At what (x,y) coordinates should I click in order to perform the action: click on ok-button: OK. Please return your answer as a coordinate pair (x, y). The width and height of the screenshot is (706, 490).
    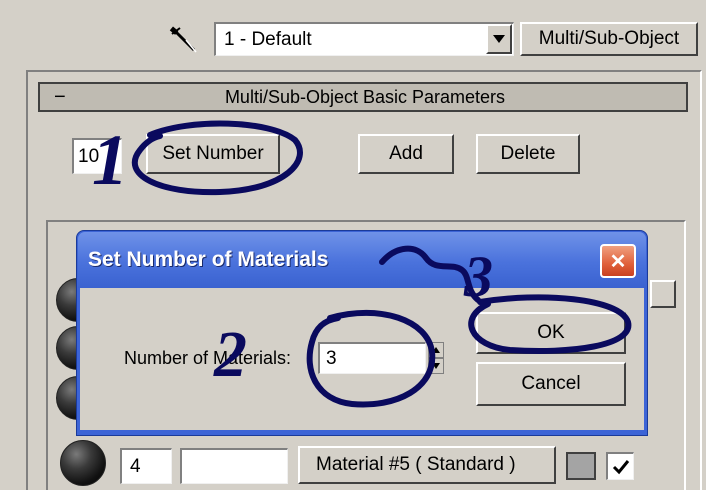
    Looking at the image, I should click on (551, 333).